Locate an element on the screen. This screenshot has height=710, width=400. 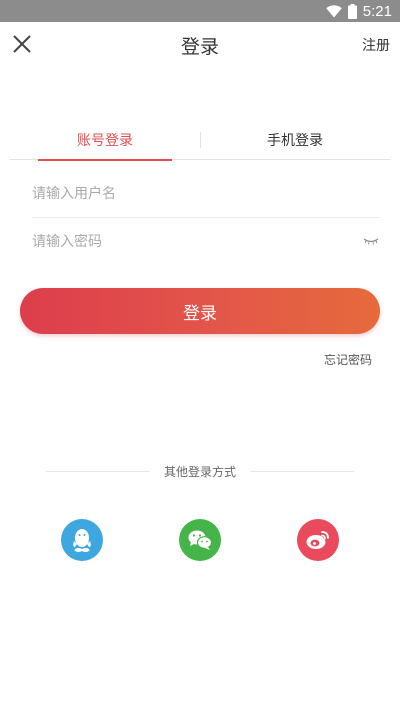
password-field-row is located at coordinates (206, 241).